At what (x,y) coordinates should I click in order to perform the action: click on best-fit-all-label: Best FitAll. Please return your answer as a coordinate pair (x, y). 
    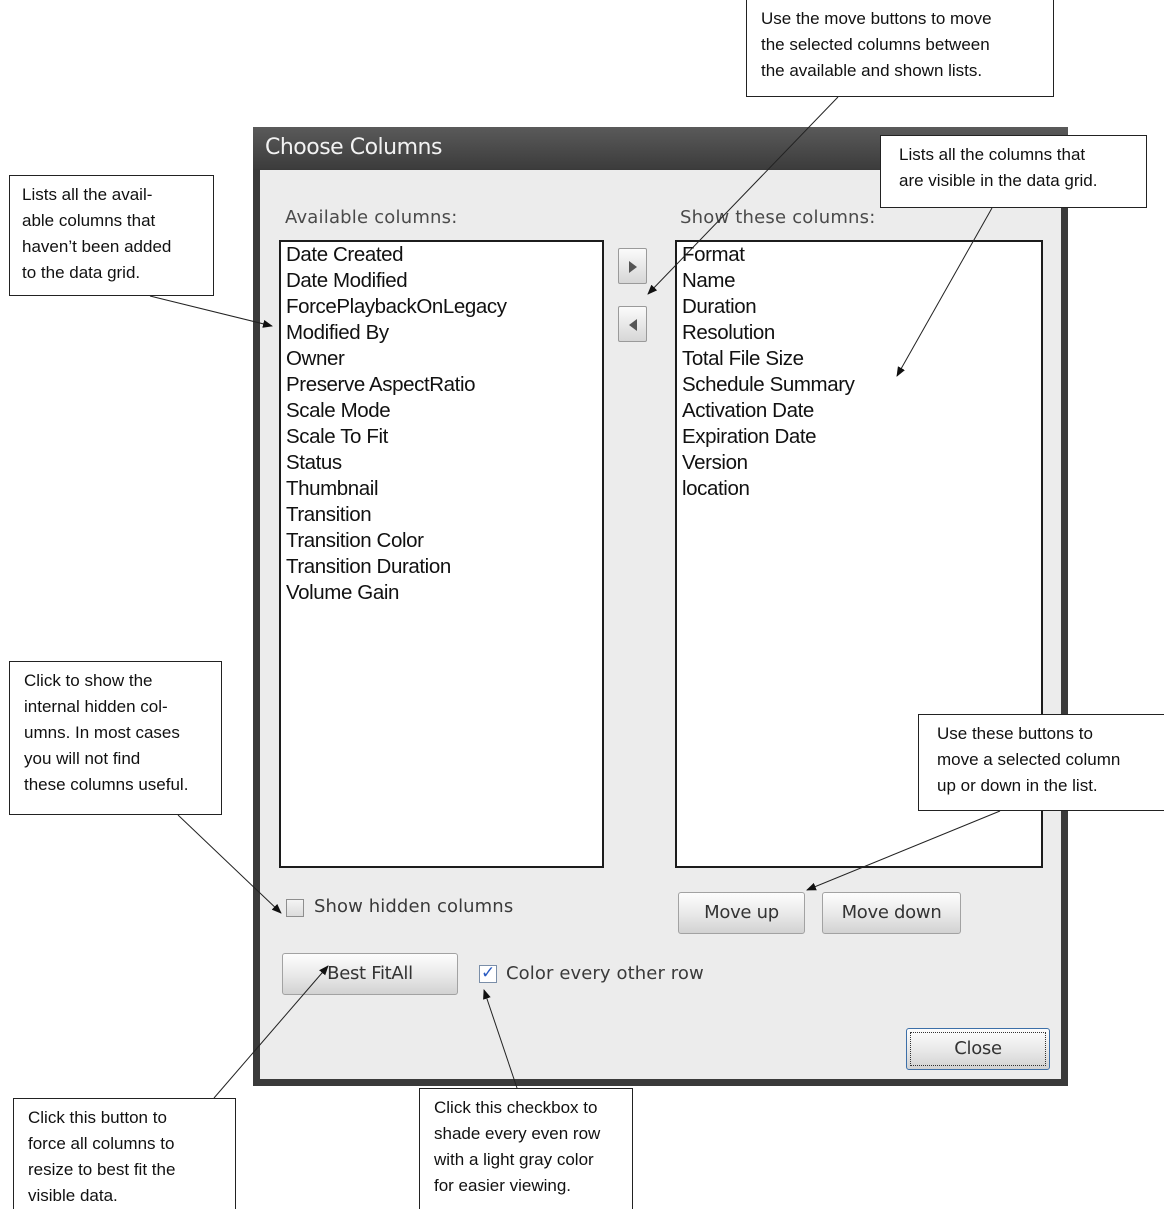
    Looking at the image, I should click on (370, 973).